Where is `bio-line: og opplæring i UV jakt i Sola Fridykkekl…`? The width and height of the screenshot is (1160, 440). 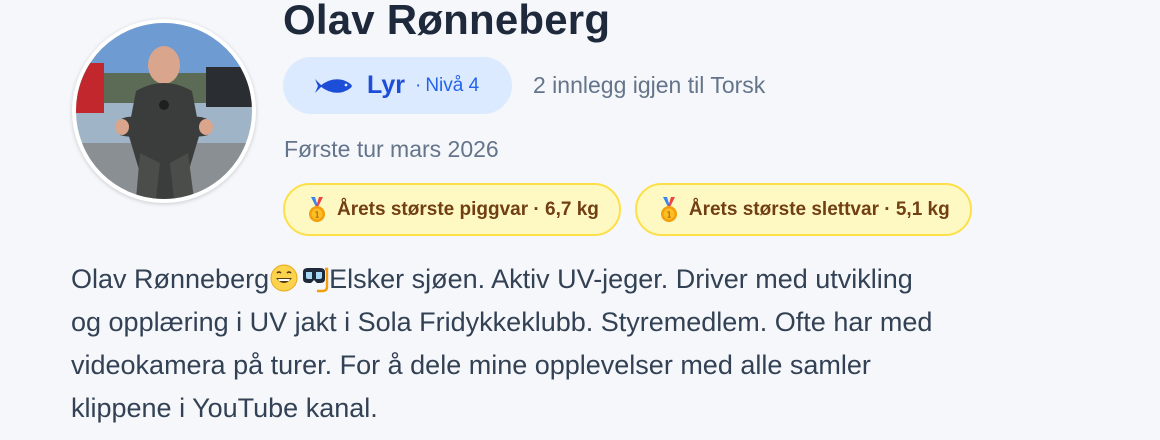 bio-line: og opplæring i UV jakt i Sola Fridykkekl… is located at coordinates (502, 322).